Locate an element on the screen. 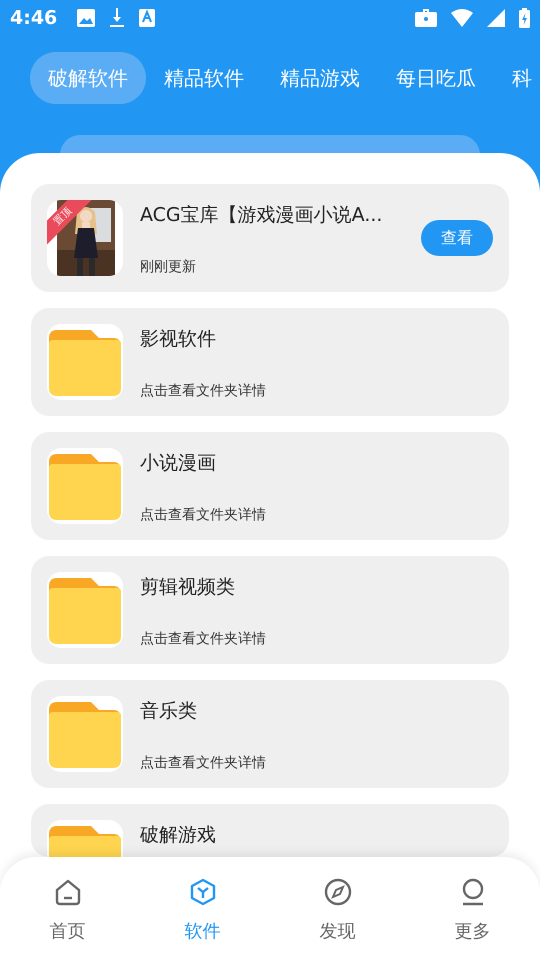  item-subtitle: 刚刚更新 is located at coordinates (168, 267).